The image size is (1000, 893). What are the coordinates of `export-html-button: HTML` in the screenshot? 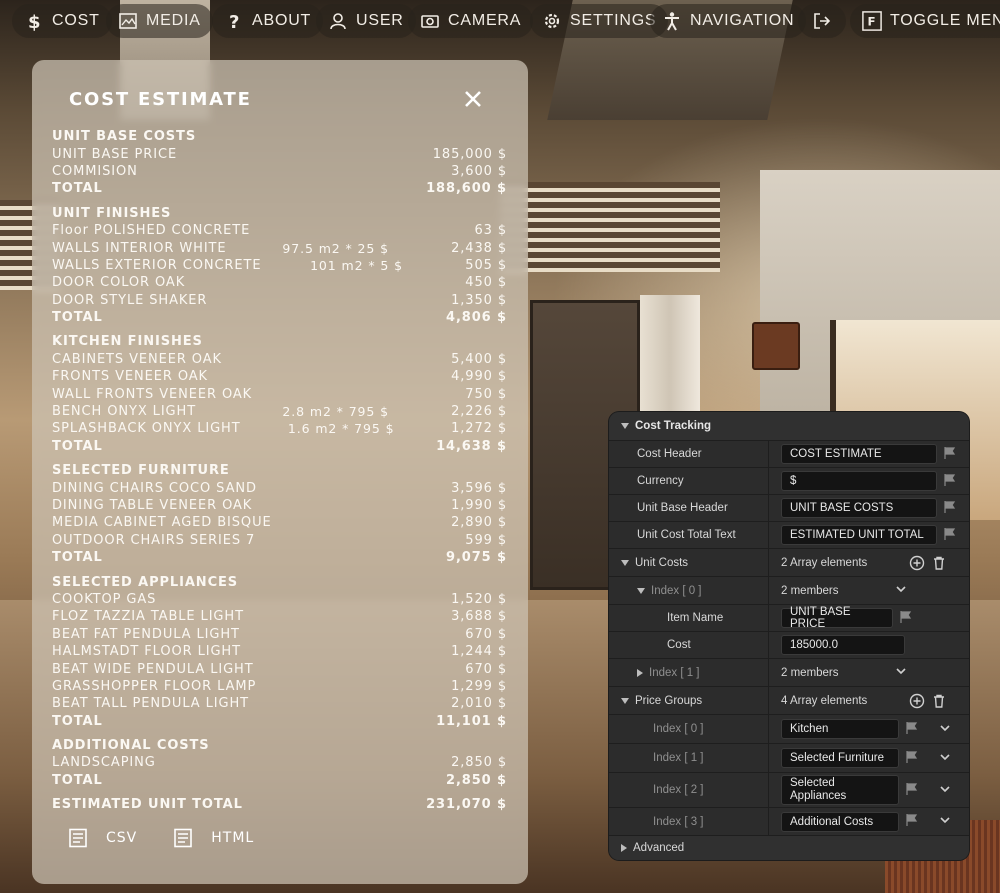 It's located at (213, 838).